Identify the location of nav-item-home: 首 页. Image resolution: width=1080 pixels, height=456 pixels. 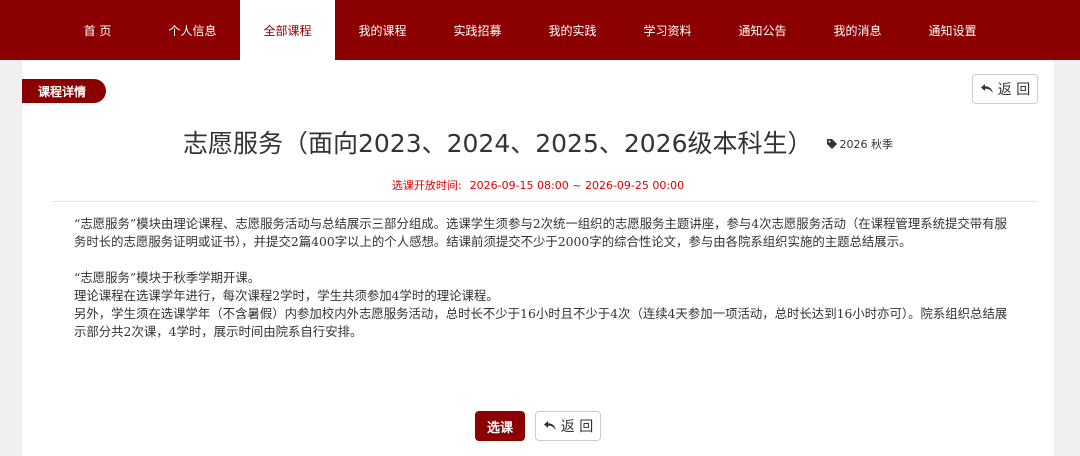
(97, 30).